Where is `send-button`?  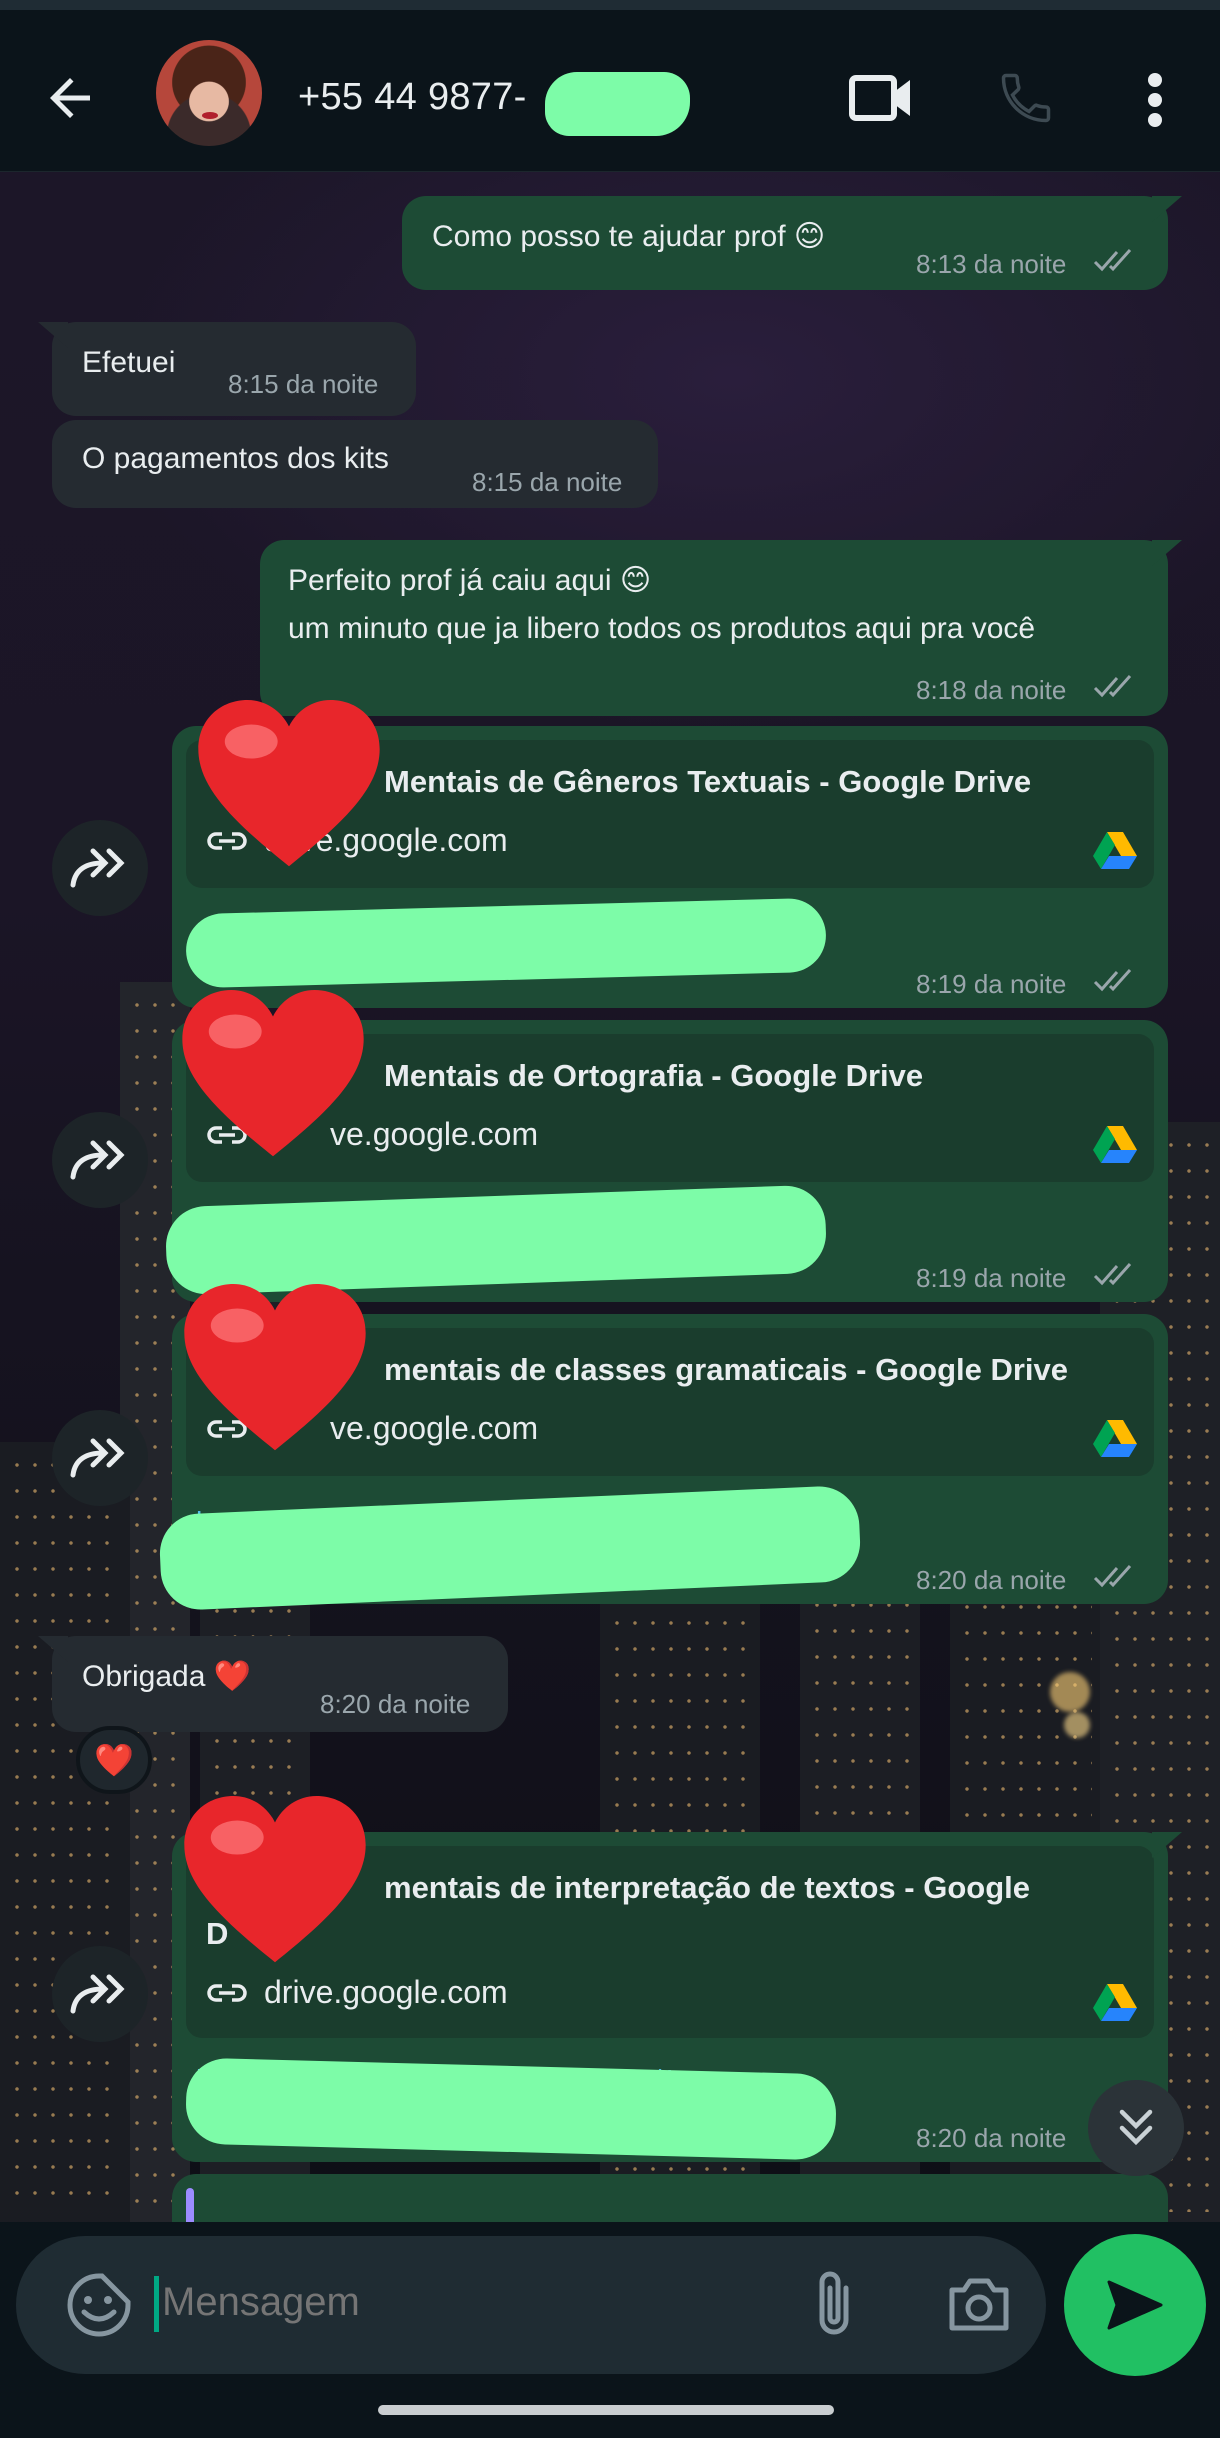 send-button is located at coordinates (1135, 2305).